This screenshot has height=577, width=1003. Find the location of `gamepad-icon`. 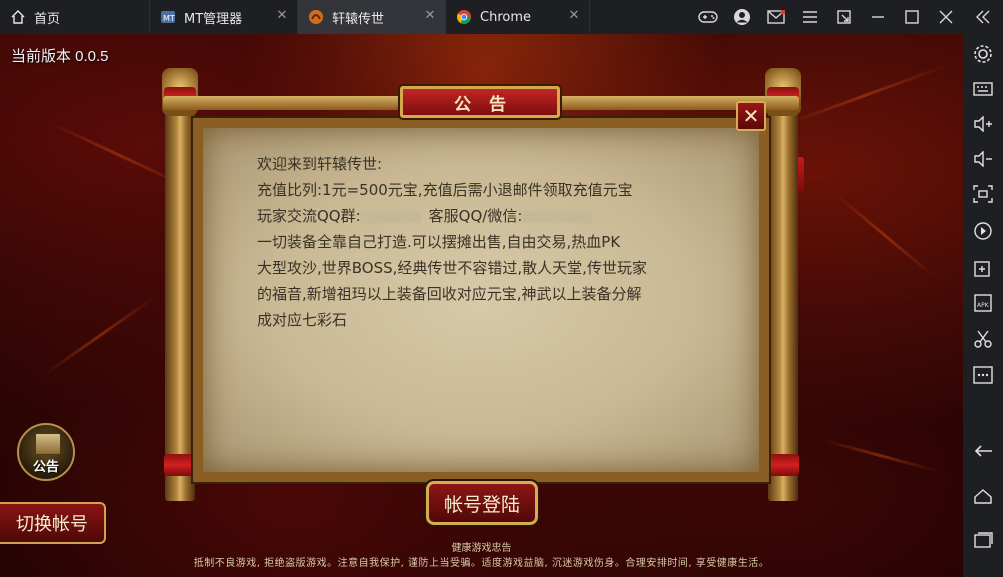

gamepad-icon is located at coordinates (708, 17).